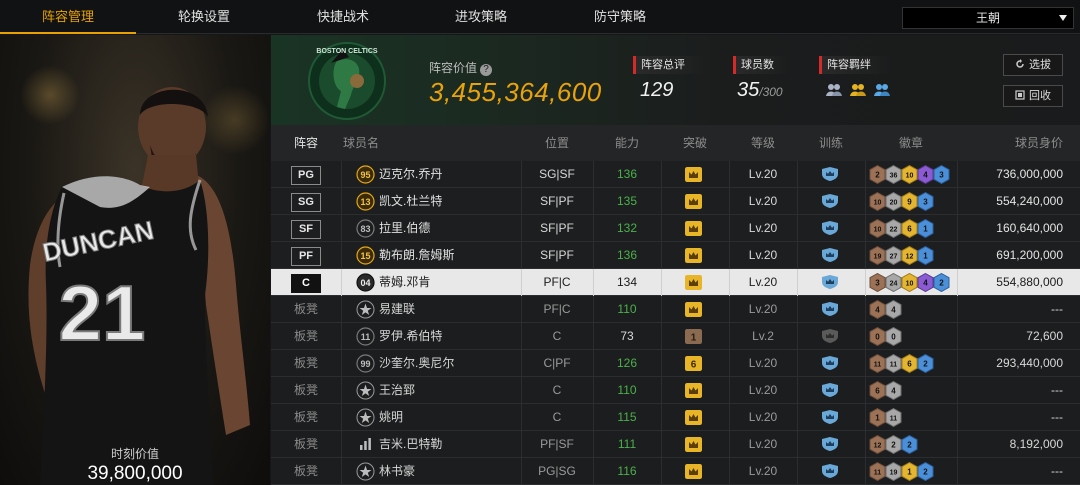  I want to click on table-row: 板凳 吉米.巴特勒 PF|SF 111 Lv.20 12 2 2 8,192,000, so click(675, 444).